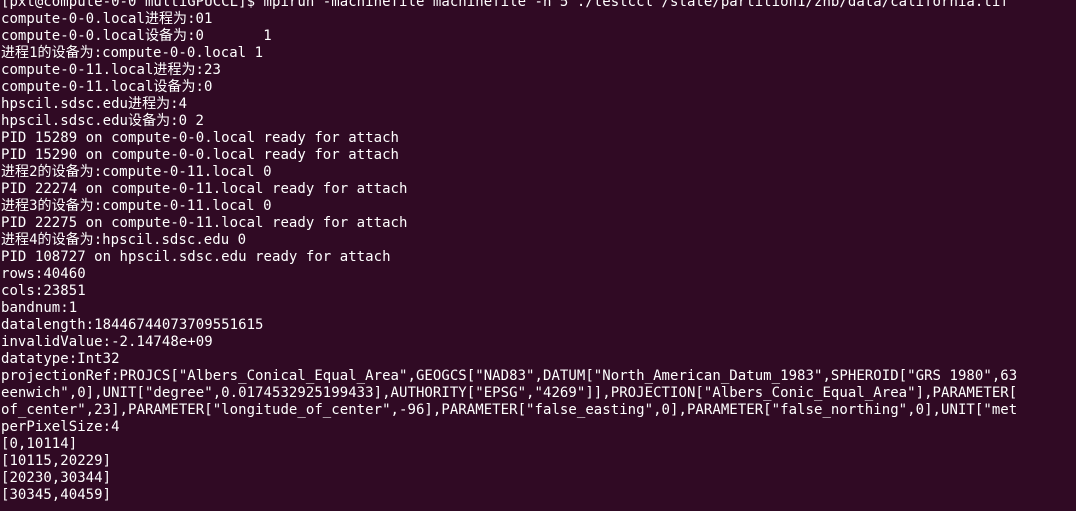 The width and height of the screenshot is (1076, 511). I want to click on terminal-line: compute-0-0.local设备为:0 1, so click(136, 36).